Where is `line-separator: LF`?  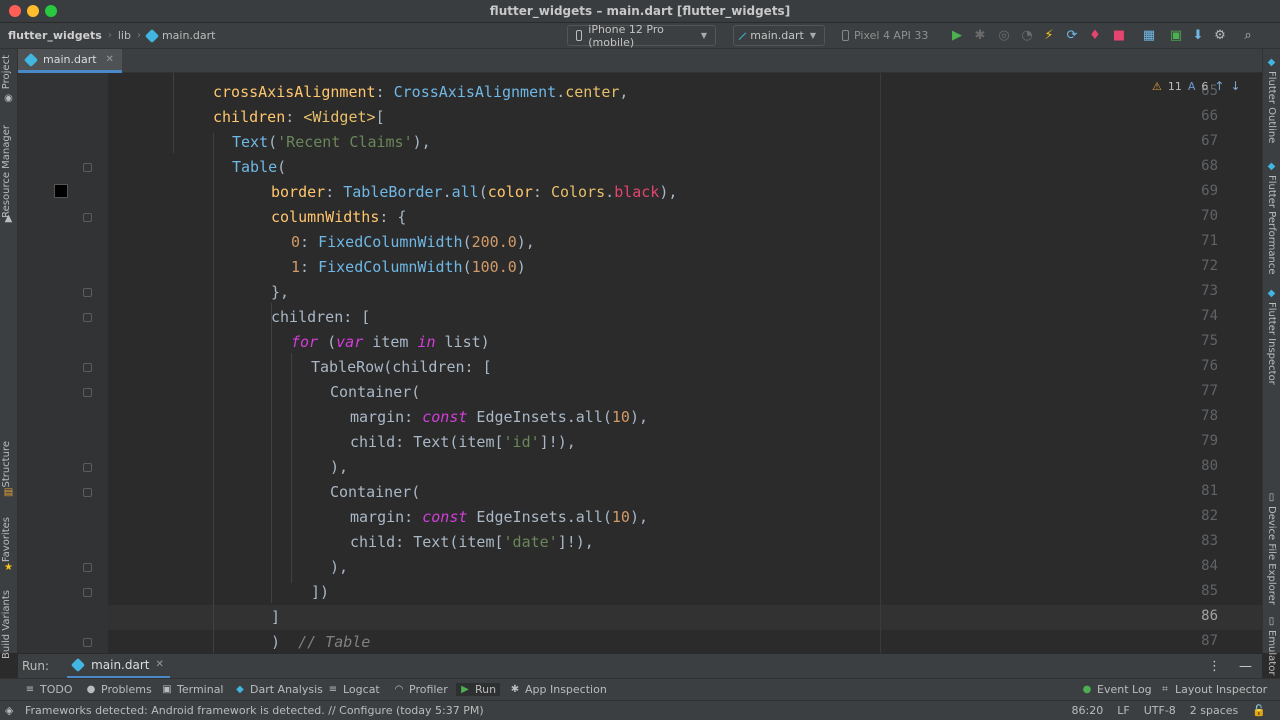 line-separator: LF is located at coordinates (1123, 710).